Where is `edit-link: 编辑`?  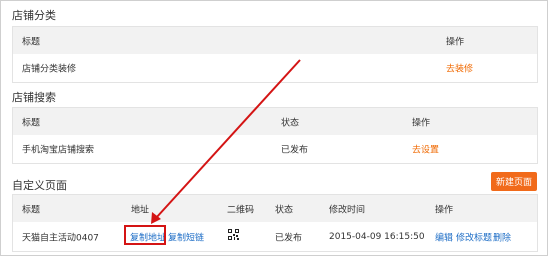
edit-link: 编辑 is located at coordinates (444, 236).